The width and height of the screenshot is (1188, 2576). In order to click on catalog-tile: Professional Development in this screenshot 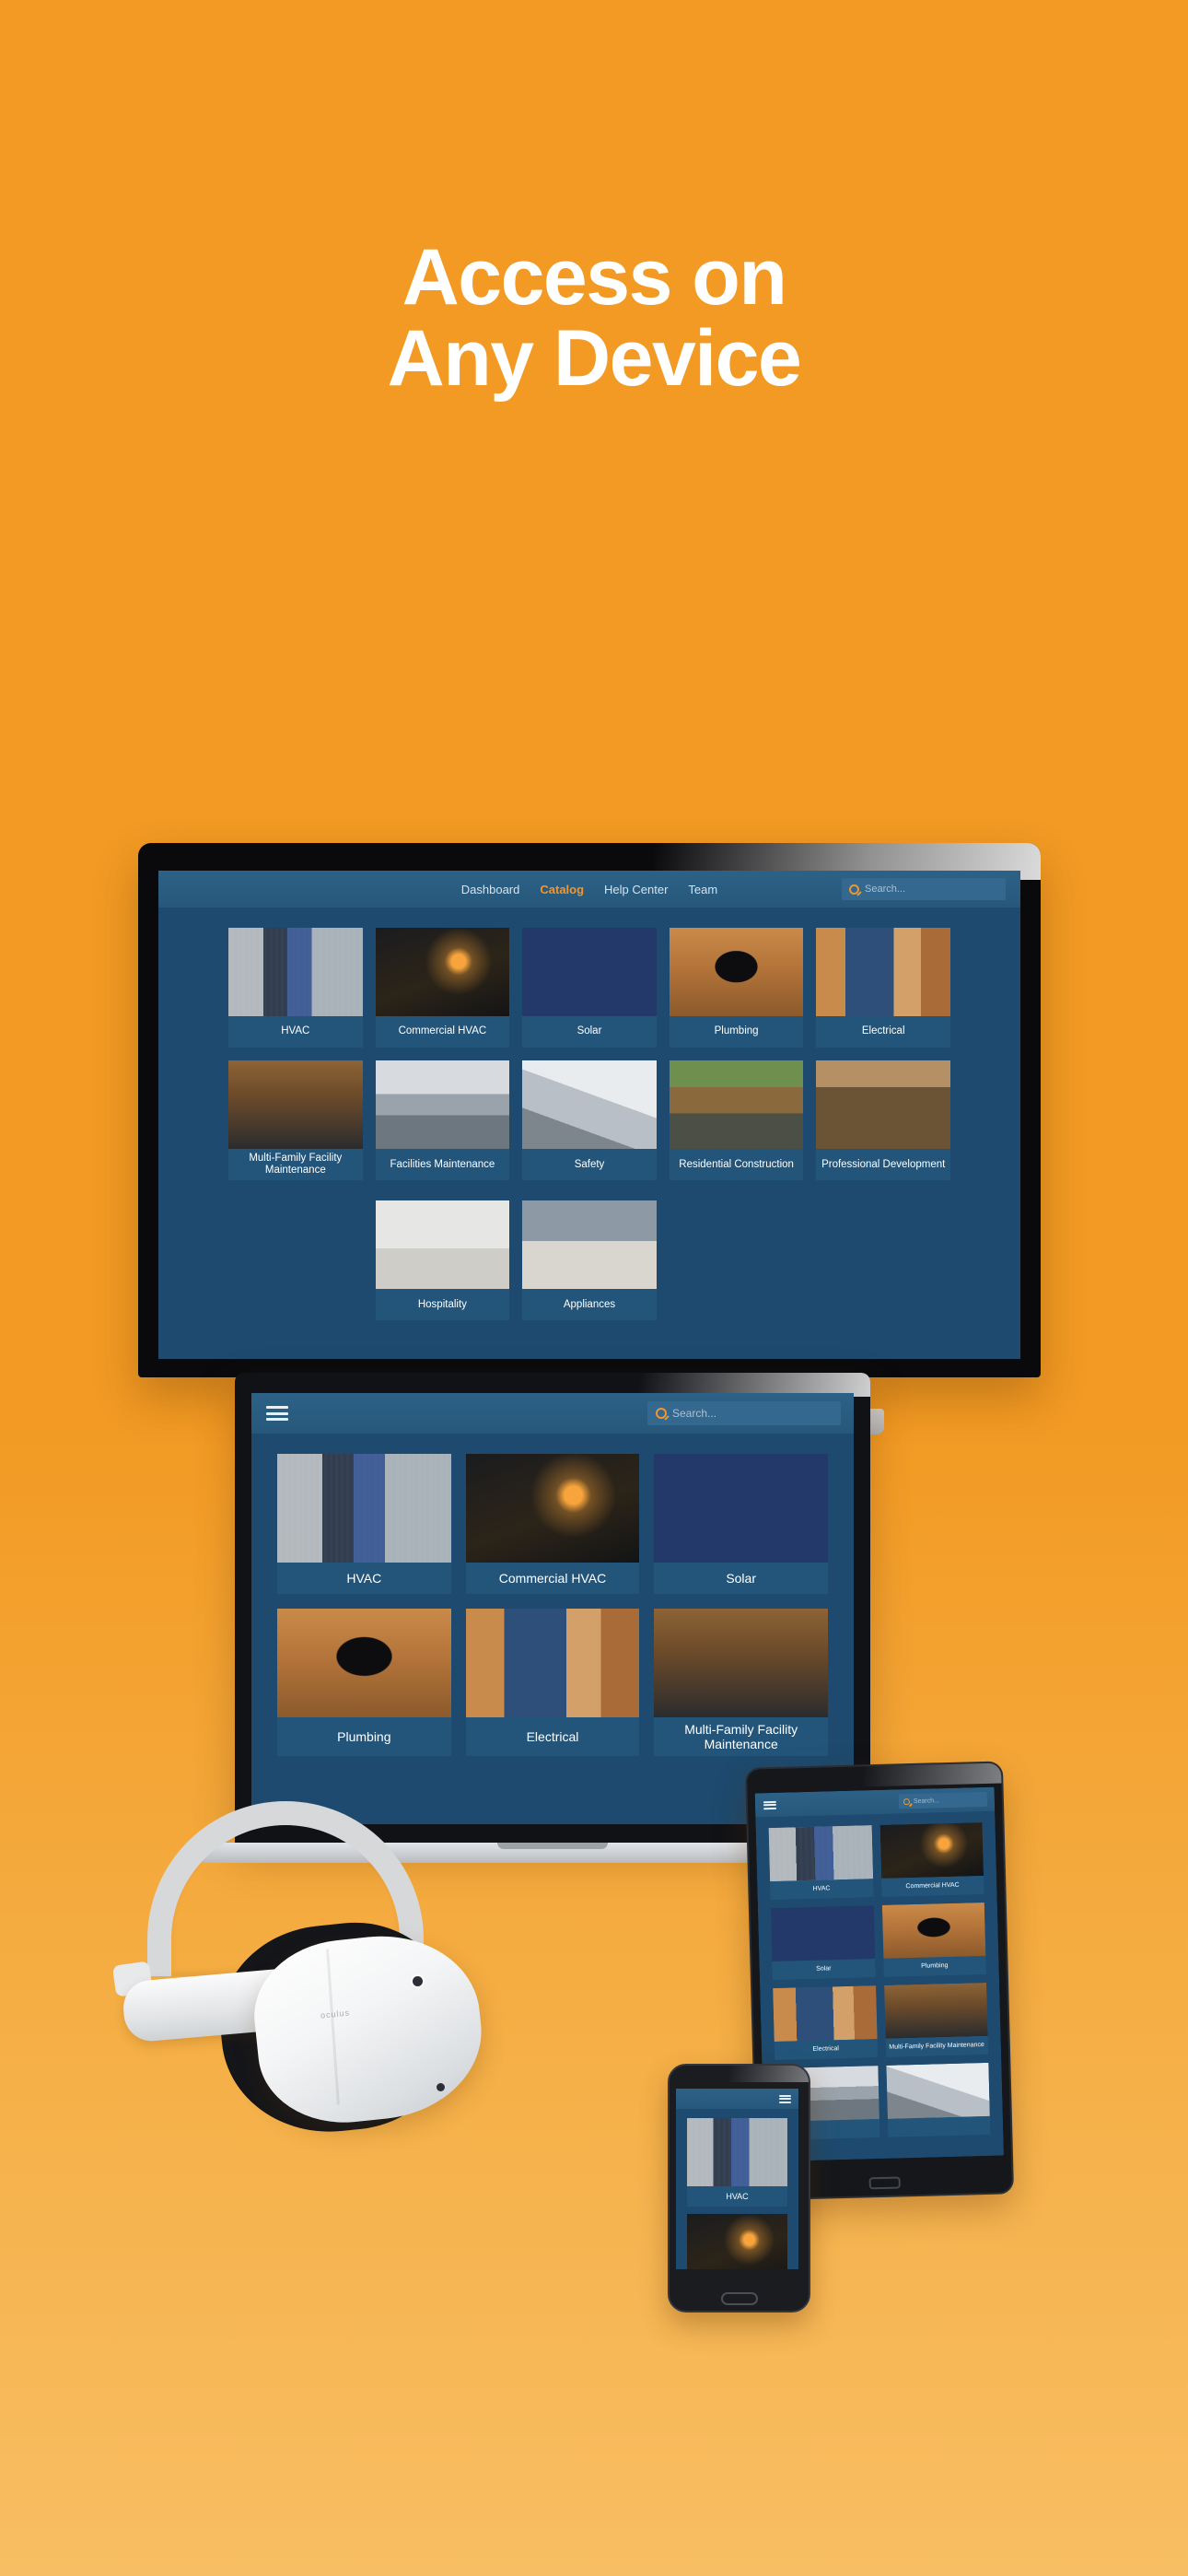, I will do `click(883, 1120)`.